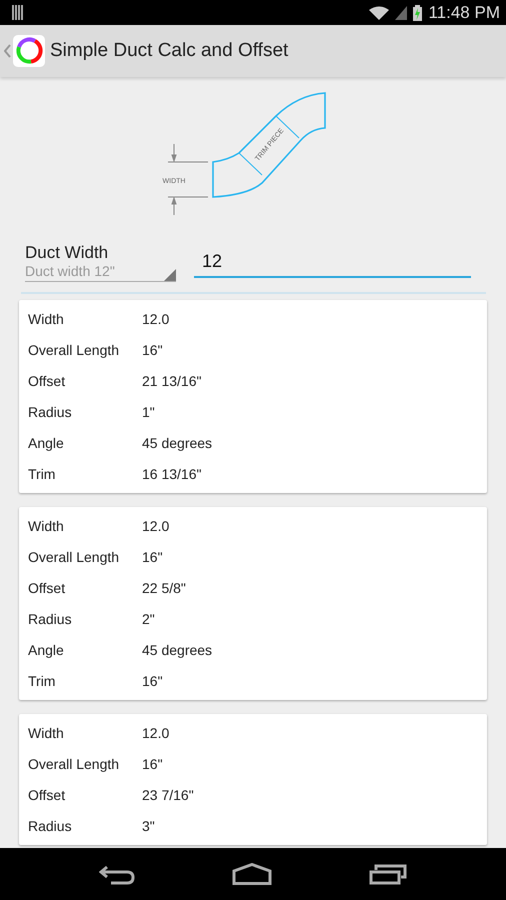 This screenshot has height=900, width=506. Describe the element at coordinates (148, 826) in the screenshot. I see `result-value: 3"` at that location.